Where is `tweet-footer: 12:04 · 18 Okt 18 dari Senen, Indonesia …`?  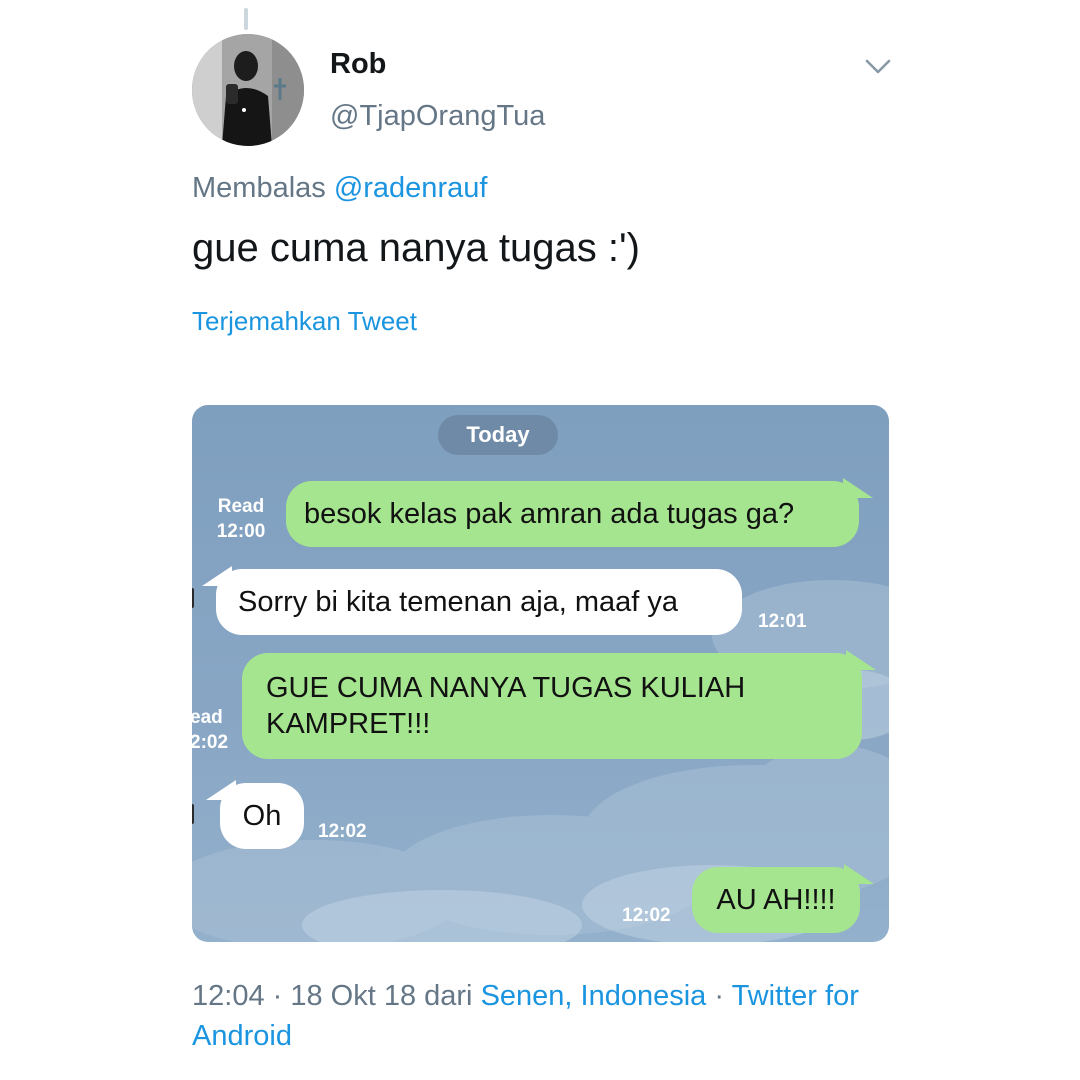 tweet-footer: 12:04 · 18 Okt 18 dari Senen, Indonesia … is located at coordinates (542, 1016).